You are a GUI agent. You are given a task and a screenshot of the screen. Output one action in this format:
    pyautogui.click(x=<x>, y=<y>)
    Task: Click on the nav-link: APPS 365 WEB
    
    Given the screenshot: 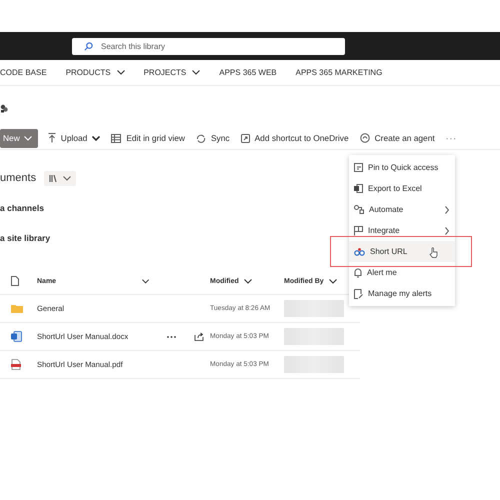 What is the action you would take?
    pyautogui.click(x=248, y=72)
    